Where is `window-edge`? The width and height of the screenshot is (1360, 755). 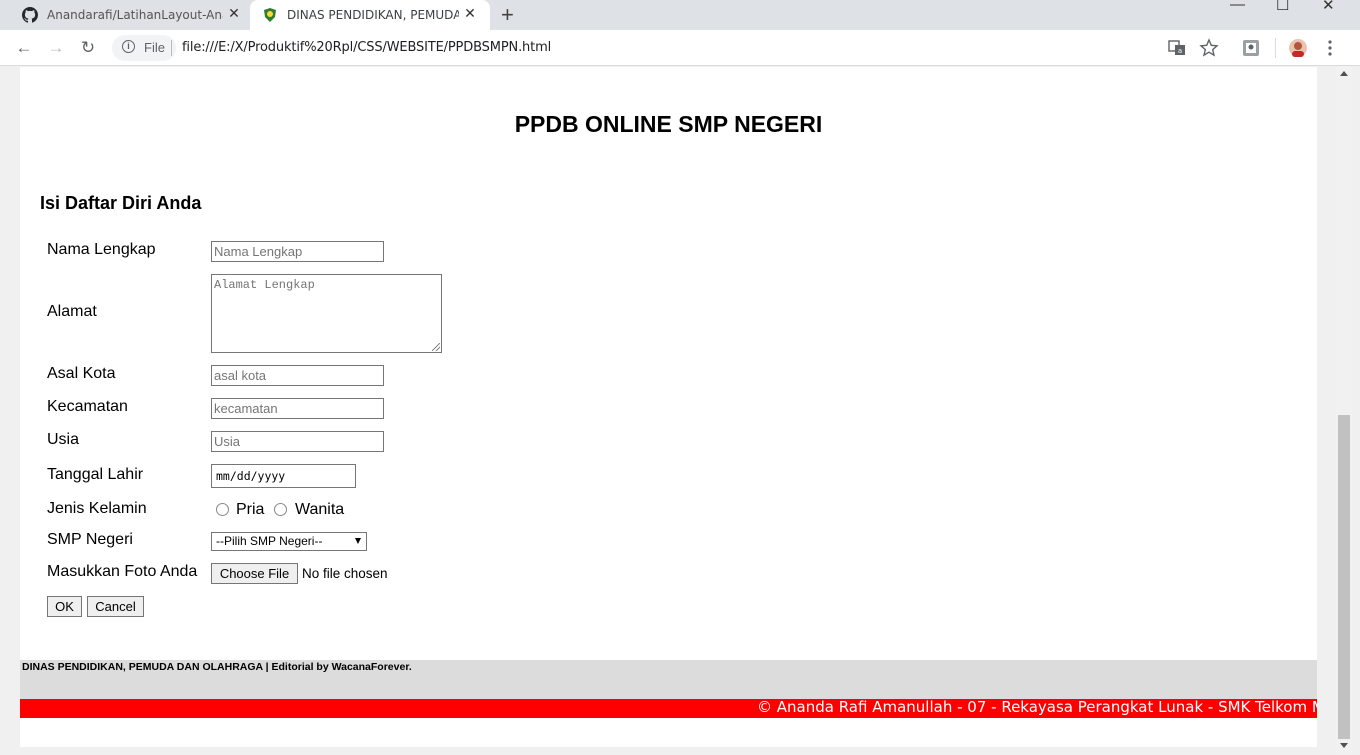 window-edge is located at coordinates (1356, 411).